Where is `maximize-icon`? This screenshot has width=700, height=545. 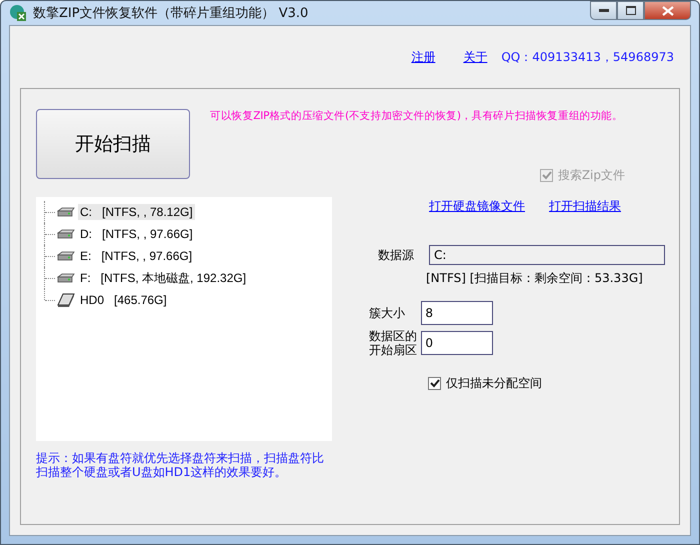 maximize-icon is located at coordinates (631, 10).